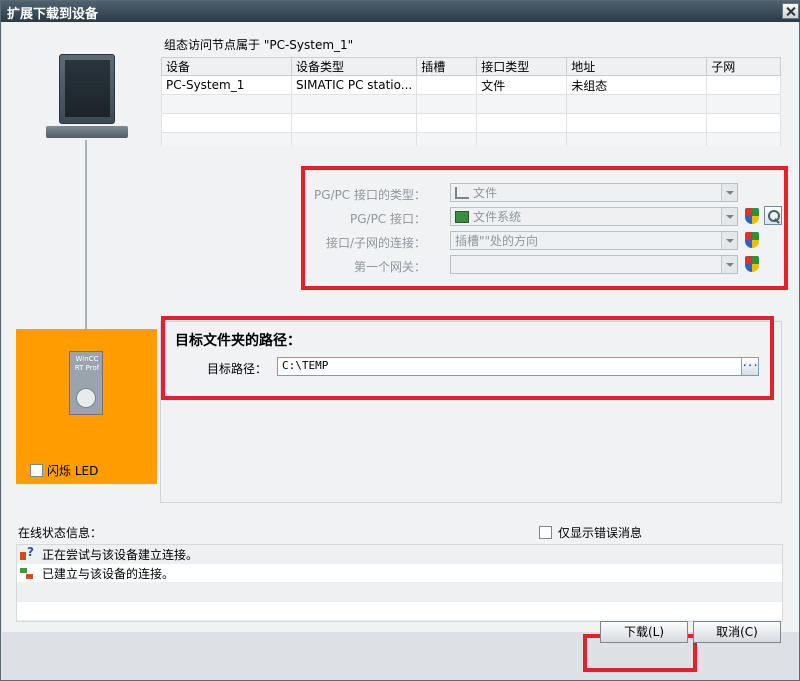 The height and width of the screenshot is (681, 800). What do you see at coordinates (226, 85) in the screenshot?
I see `table-cell: PC-System_1` at bounding box center [226, 85].